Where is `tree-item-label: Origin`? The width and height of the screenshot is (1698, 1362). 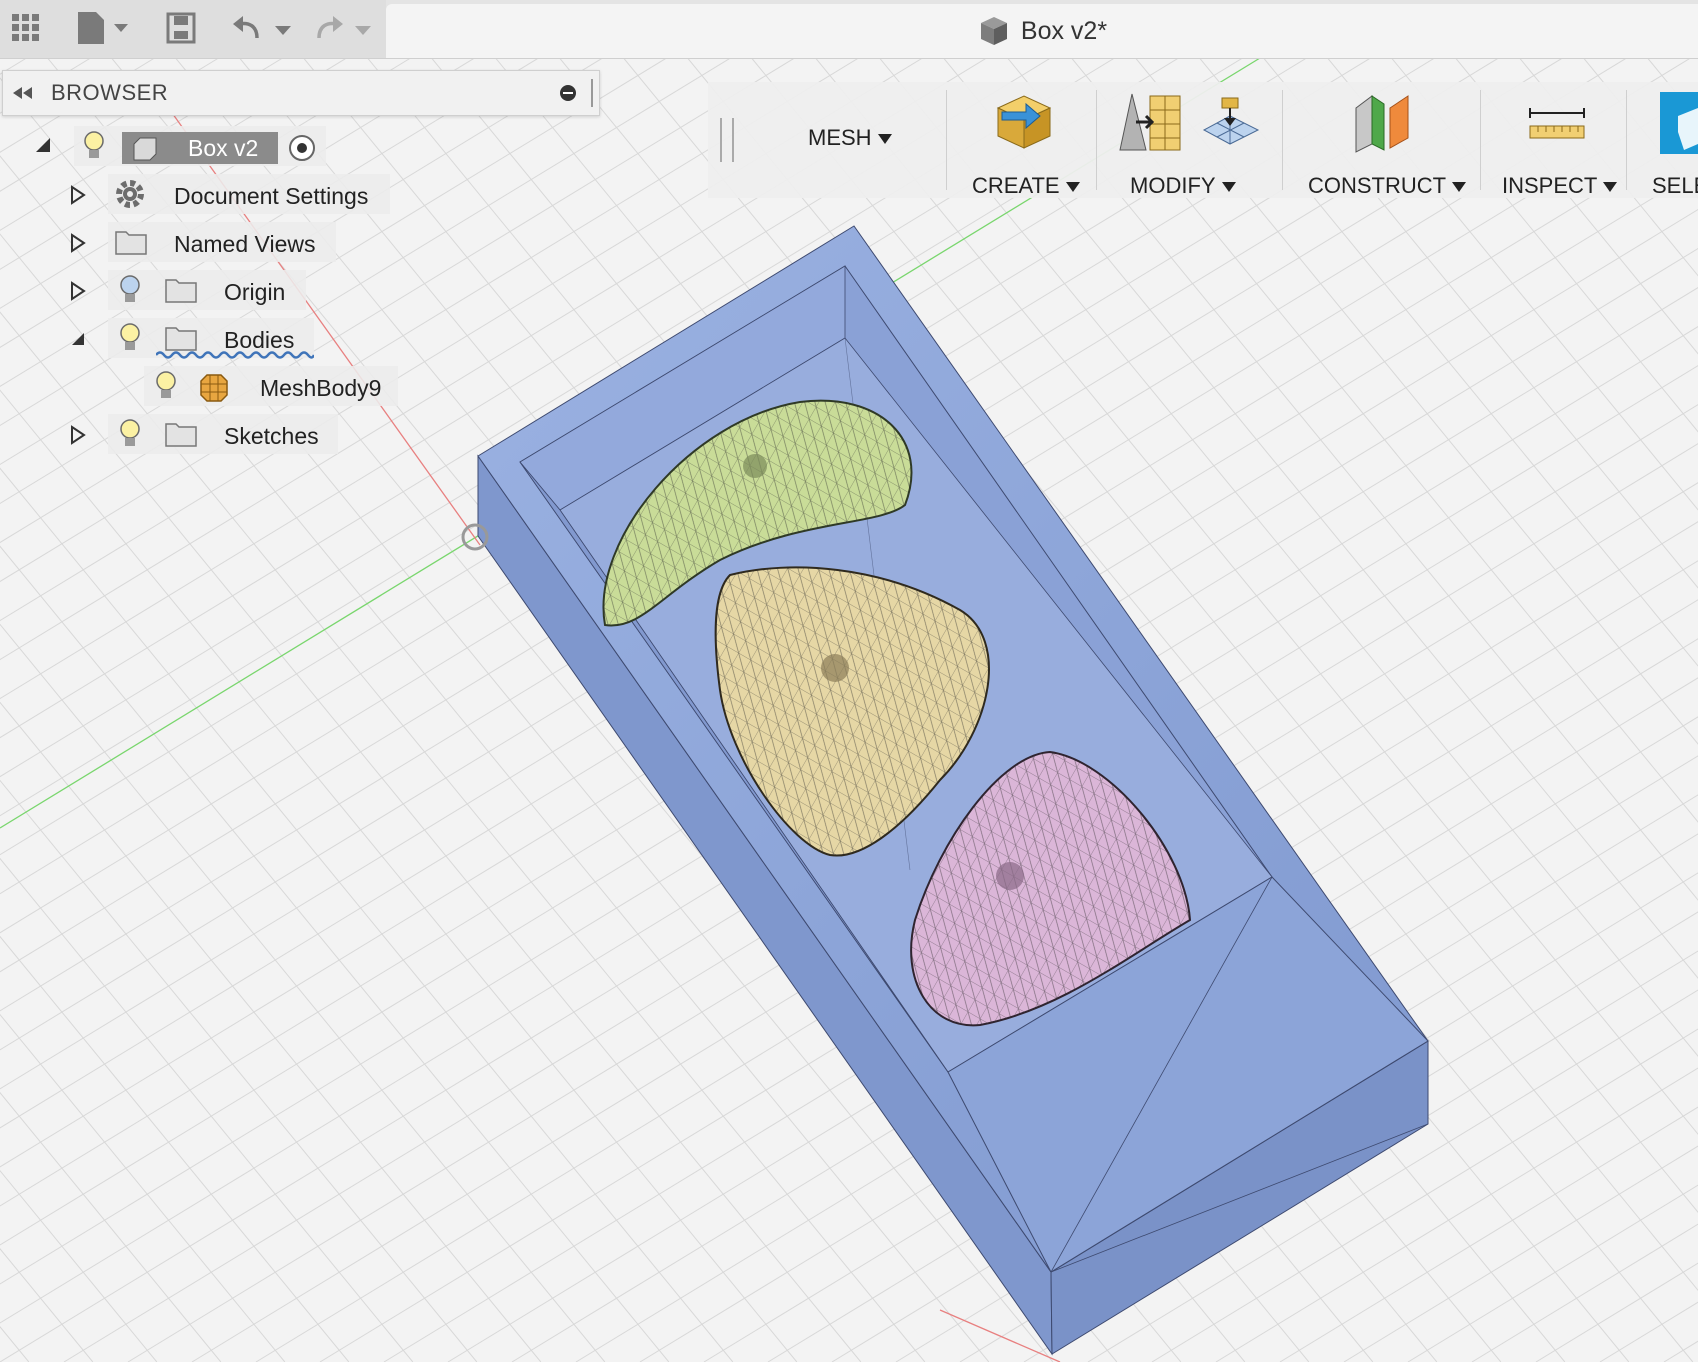 tree-item-label: Origin is located at coordinates (255, 292).